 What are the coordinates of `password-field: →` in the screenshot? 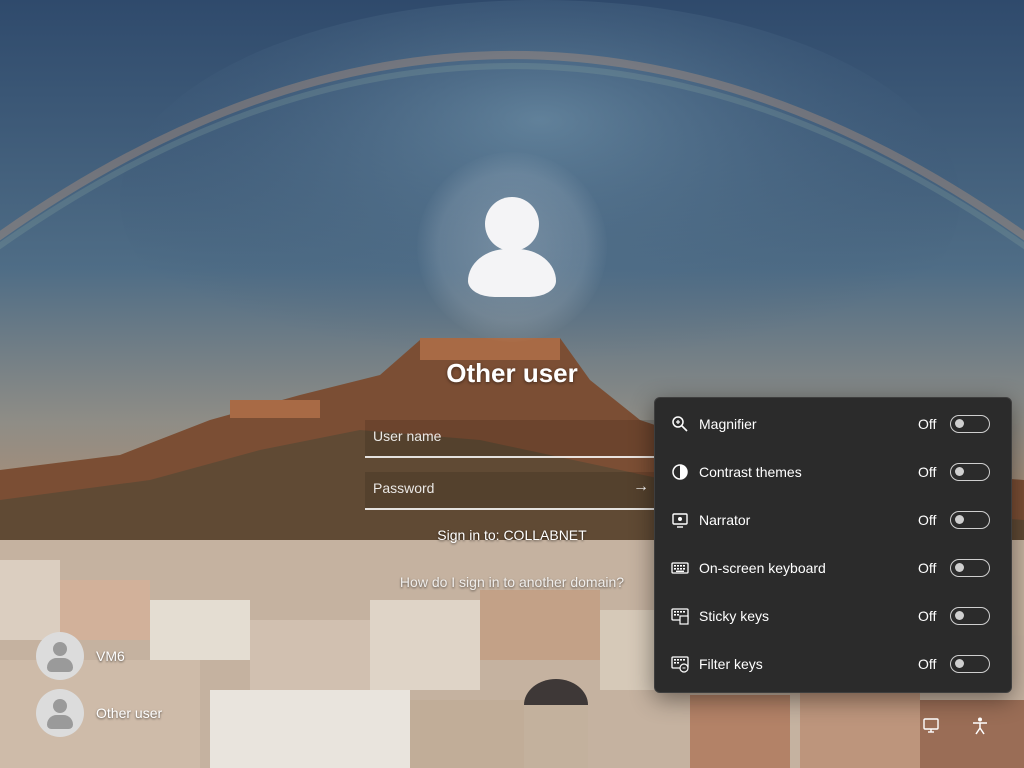 It's located at (511, 491).